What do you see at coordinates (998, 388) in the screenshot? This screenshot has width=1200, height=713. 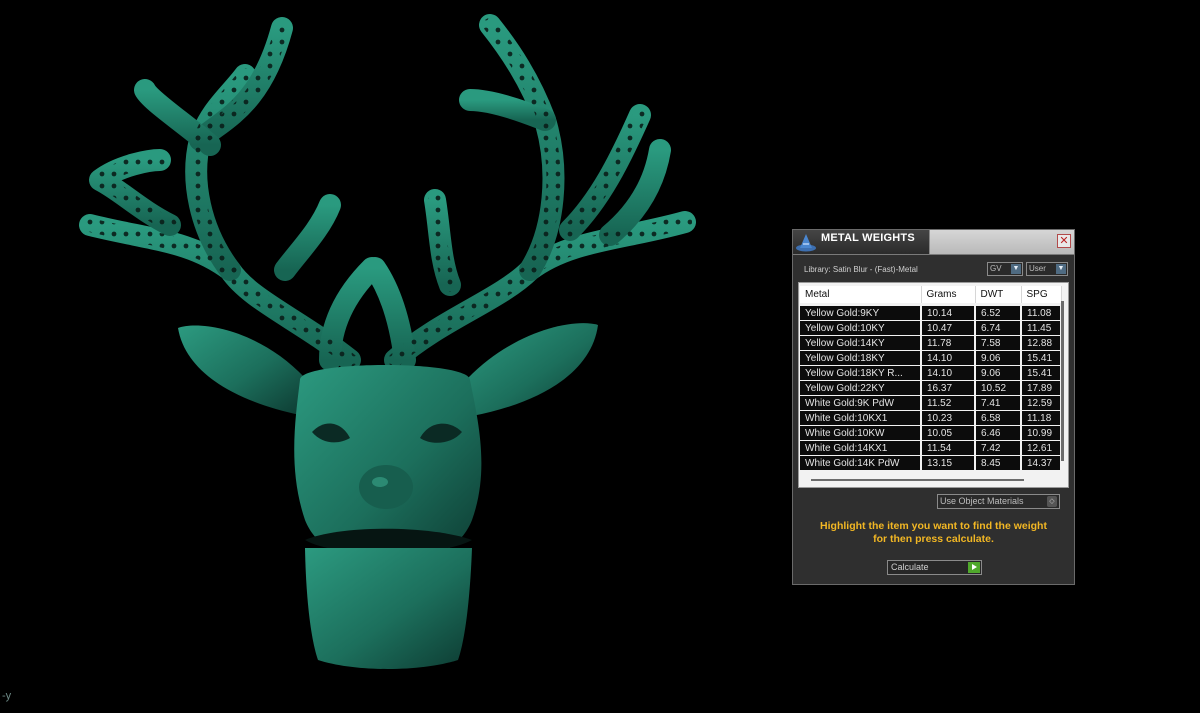 I see `table-cell: 10.52` at bounding box center [998, 388].